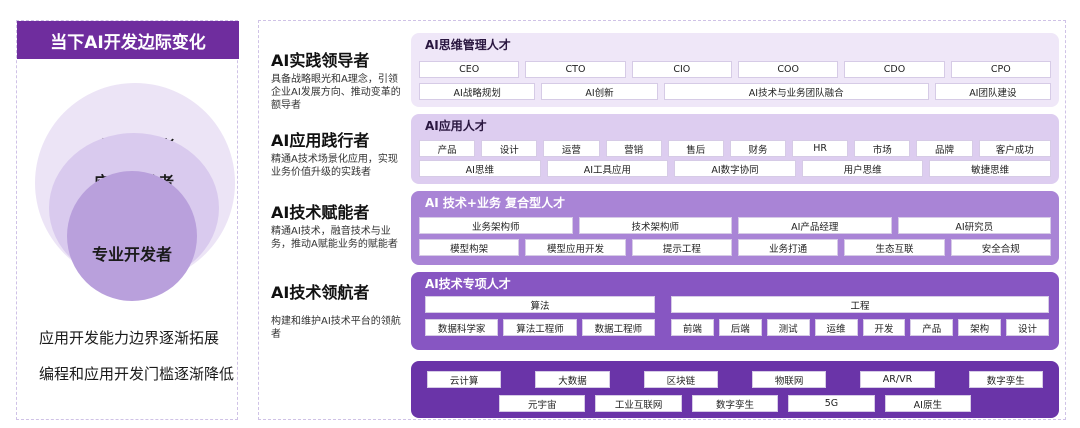 This screenshot has width=1080, height=428. What do you see at coordinates (860, 316) in the screenshot?
I see `group-engineering: 工程 前端 后端 测试 运维 开发 产品 架构 设计` at bounding box center [860, 316].